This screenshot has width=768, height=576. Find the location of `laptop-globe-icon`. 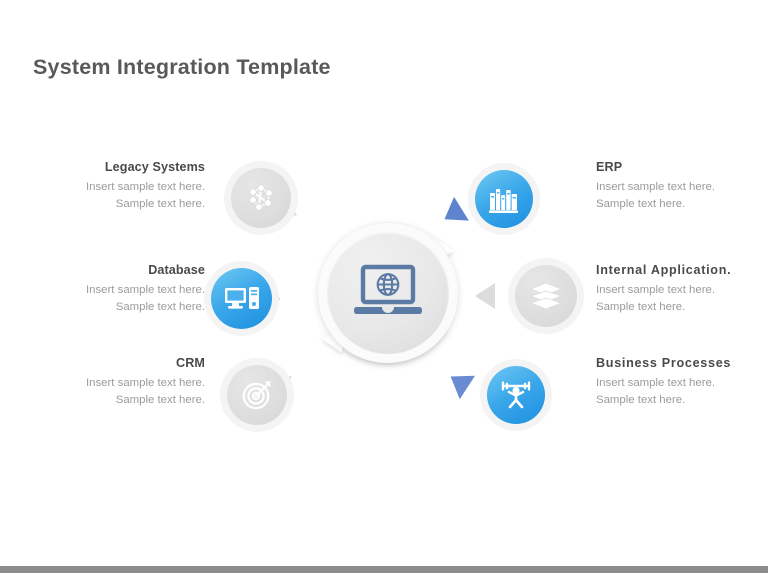

laptop-globe-icon is located at coordinates (388, 293).